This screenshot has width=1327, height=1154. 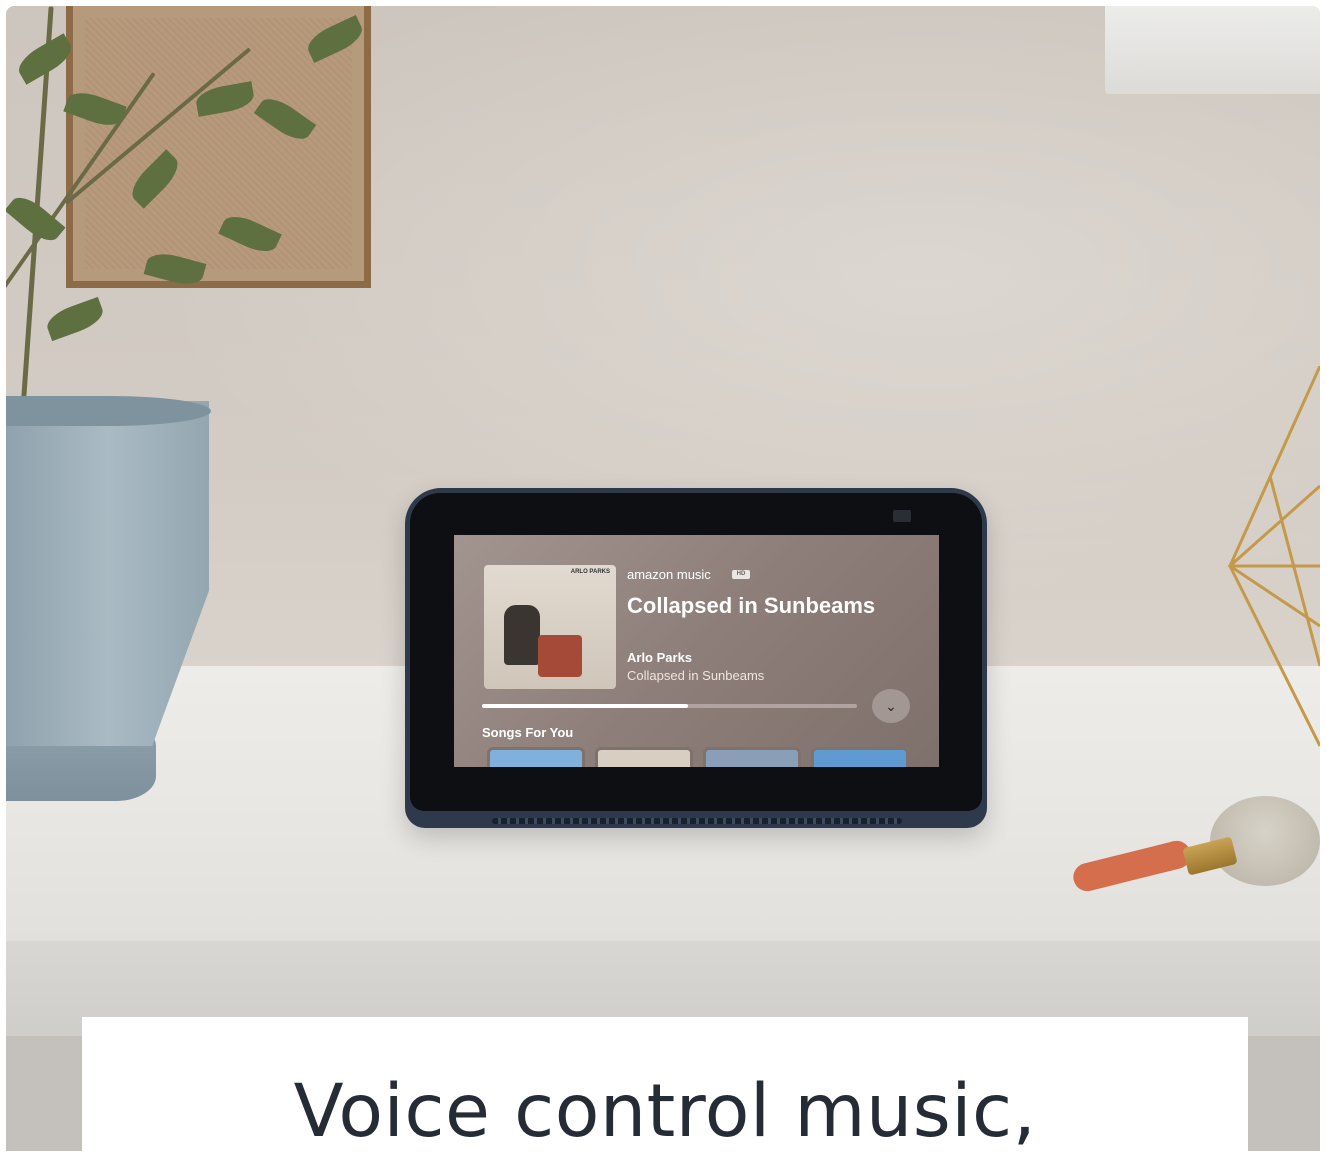 I want to click on songs-for-you-title: Songs For You, so click(x=528, y=732).